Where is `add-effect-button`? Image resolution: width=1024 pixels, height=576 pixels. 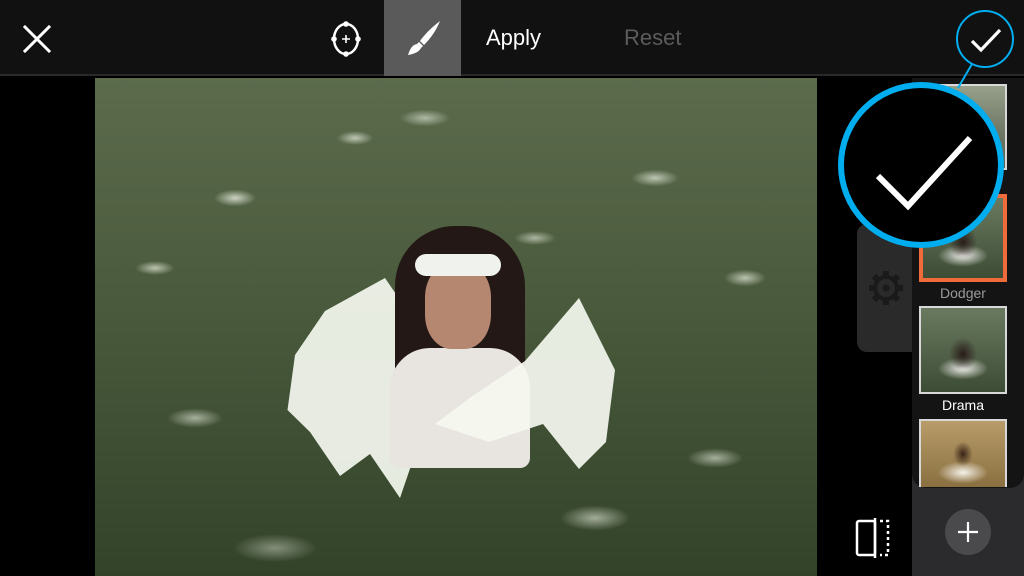
add-effect-button is located at coordinates (968, 532).